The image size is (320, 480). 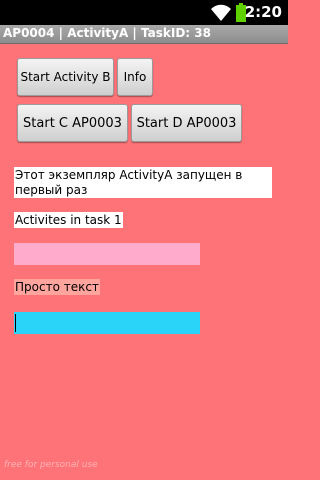 I want to click on title-bar: AP0004 | ActivityA | TaskID: 38, so click(x=144, y=34).